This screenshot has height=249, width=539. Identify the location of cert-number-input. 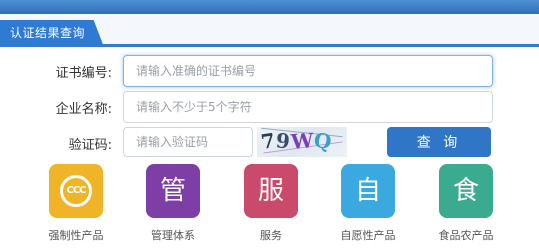
(308, 71).